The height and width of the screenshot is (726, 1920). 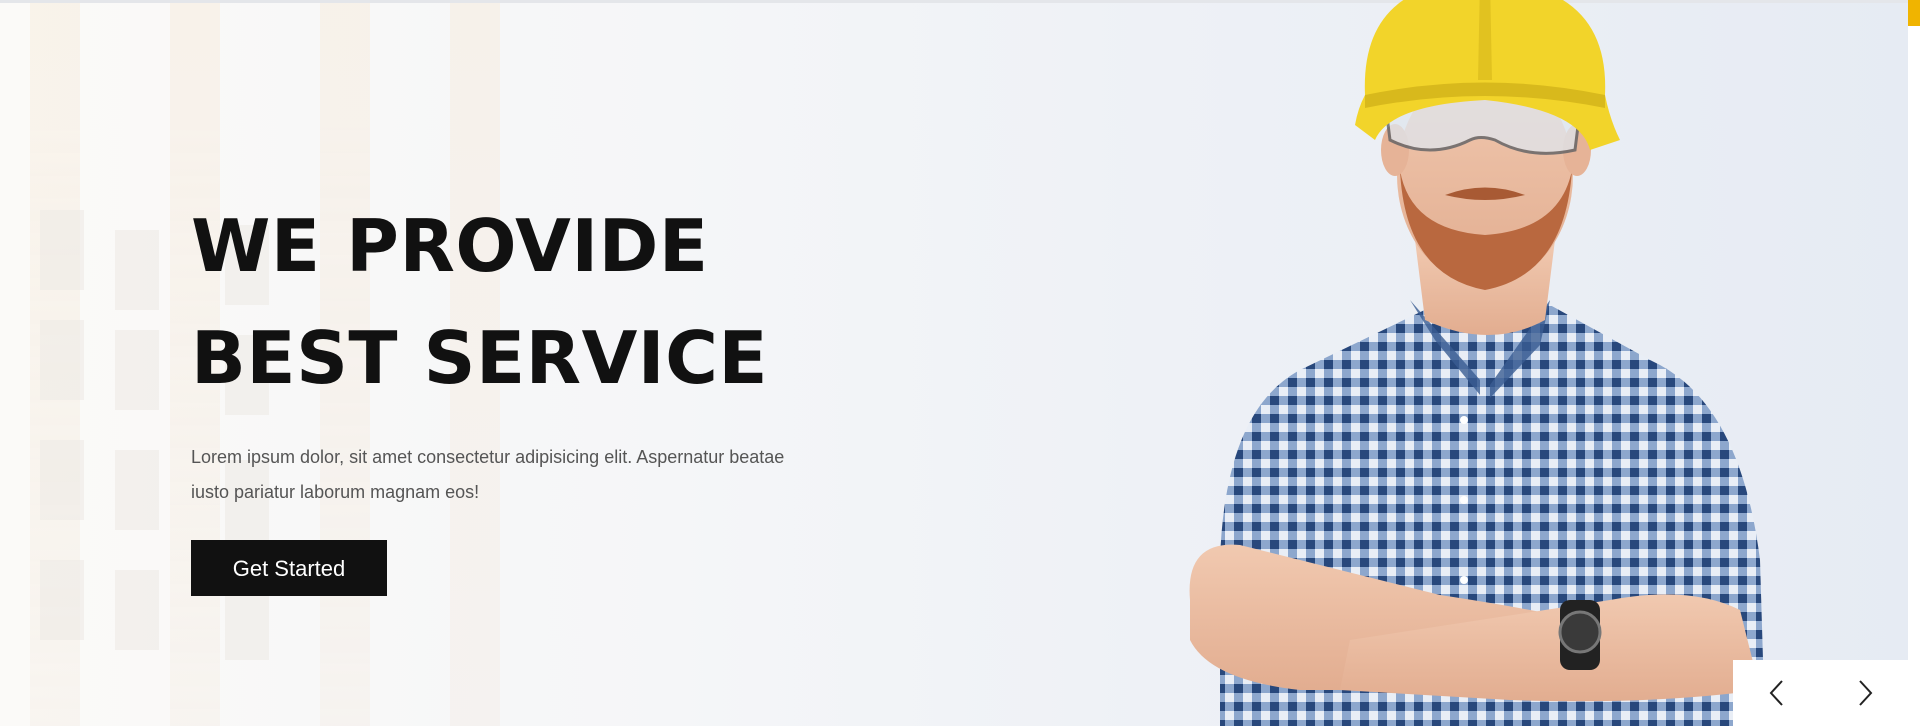 What do you see at coordinates (1914, 376) in the screenshot?
I see `right-edge` at bounding box center [1914, 376].